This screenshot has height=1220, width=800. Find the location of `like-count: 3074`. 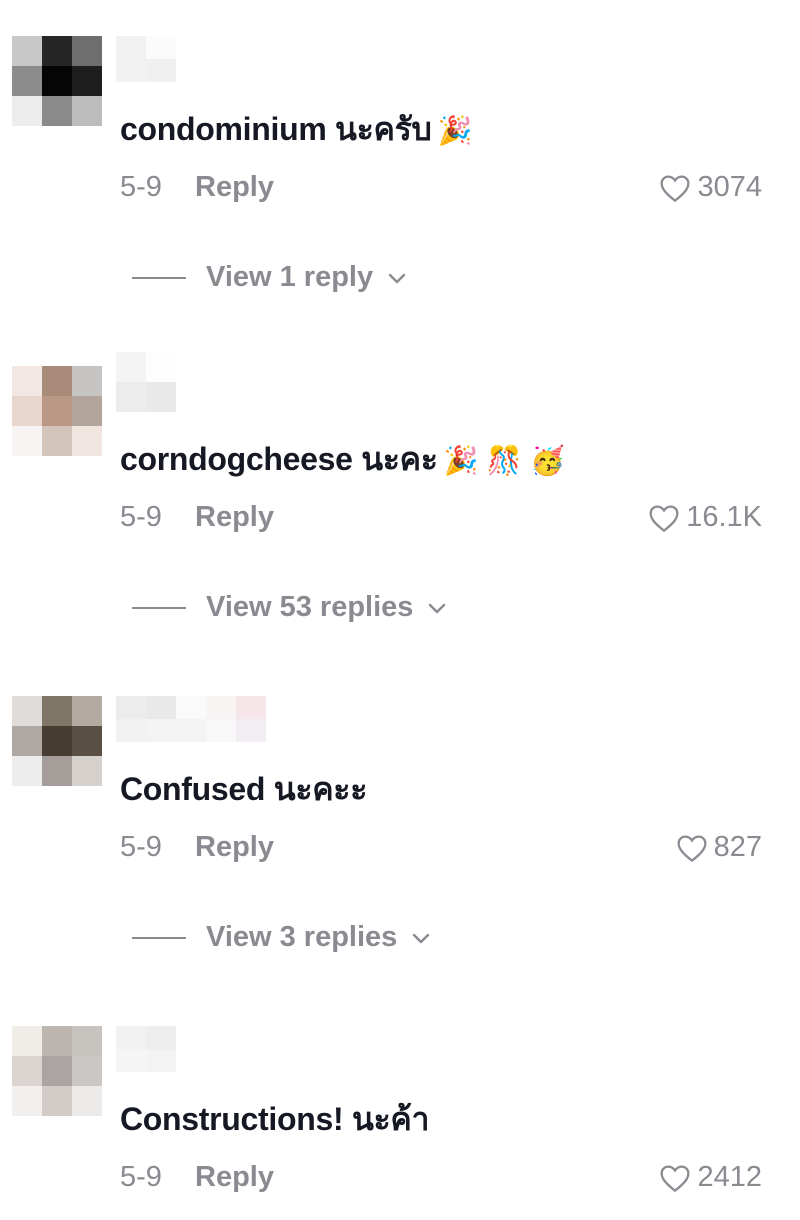

like-count: 3074 is located at coordinates (729, 187).